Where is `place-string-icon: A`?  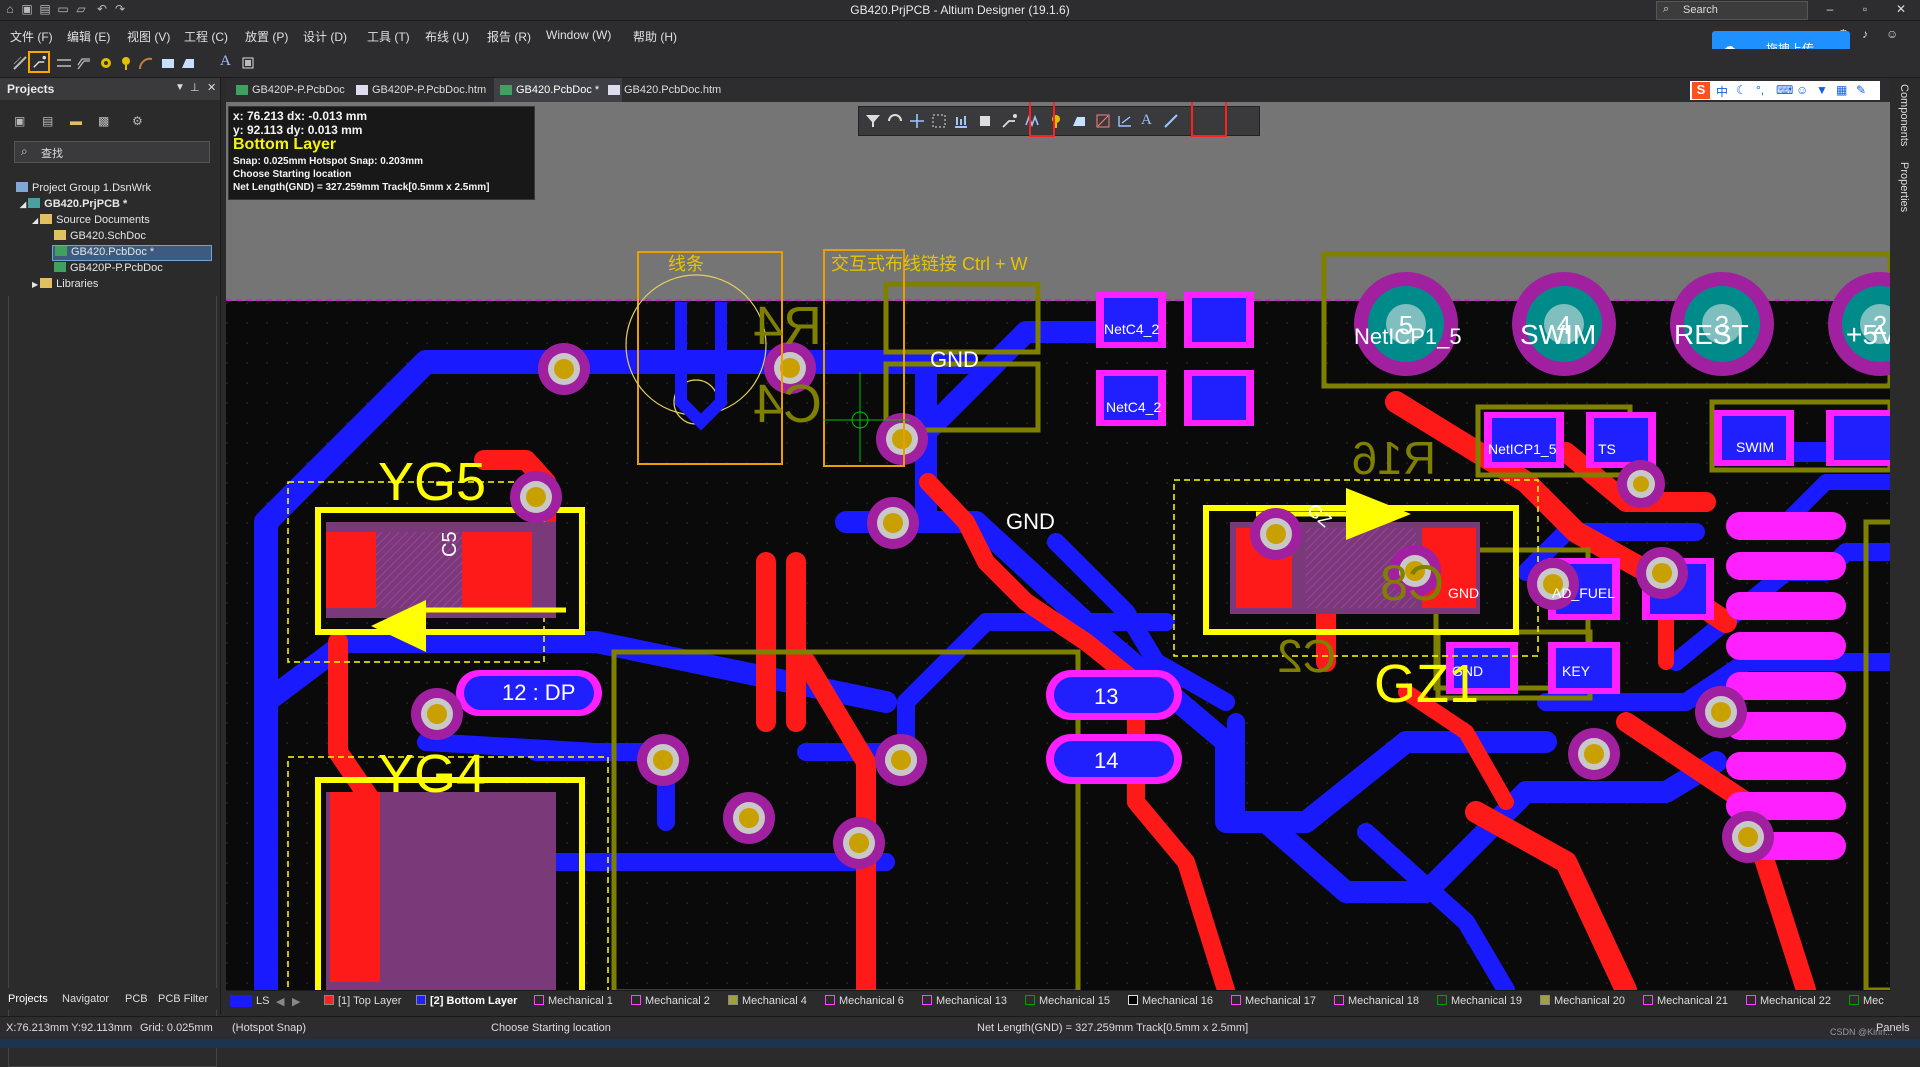 place-string-icon: A is located at coordinates (1146, 120).